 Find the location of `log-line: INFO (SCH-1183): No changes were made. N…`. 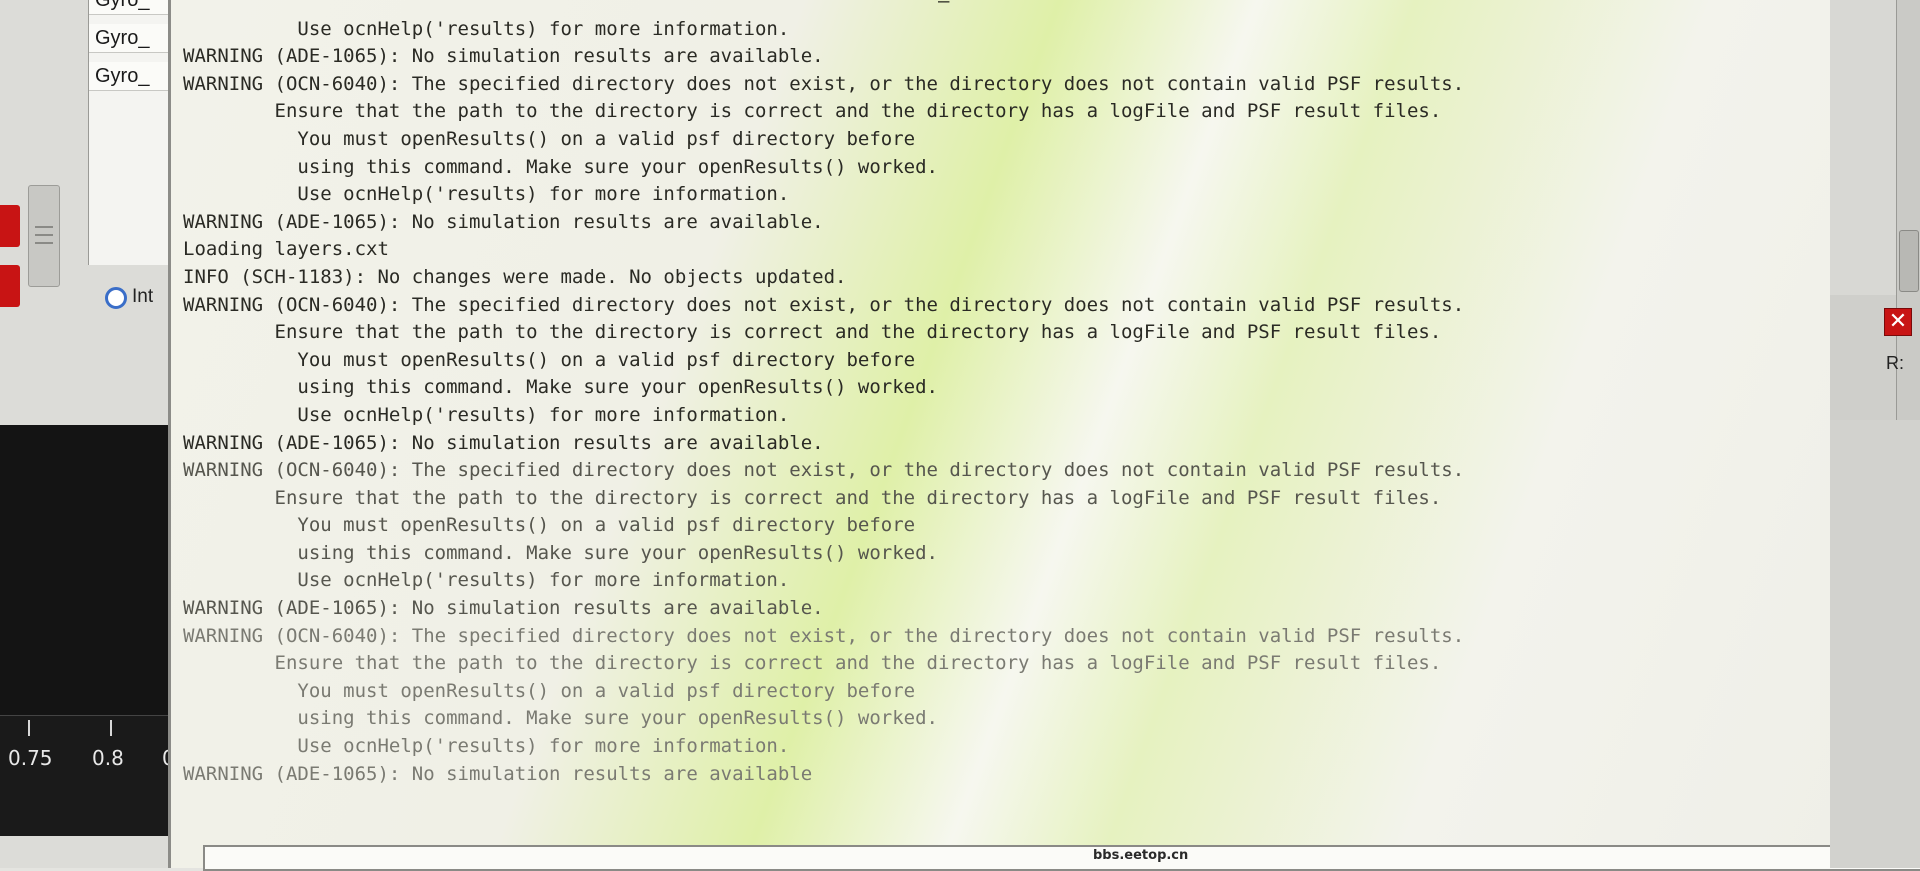

log-line: INFO (SCH-1183): No changes were made. N… is located at coordinates (515, 276).